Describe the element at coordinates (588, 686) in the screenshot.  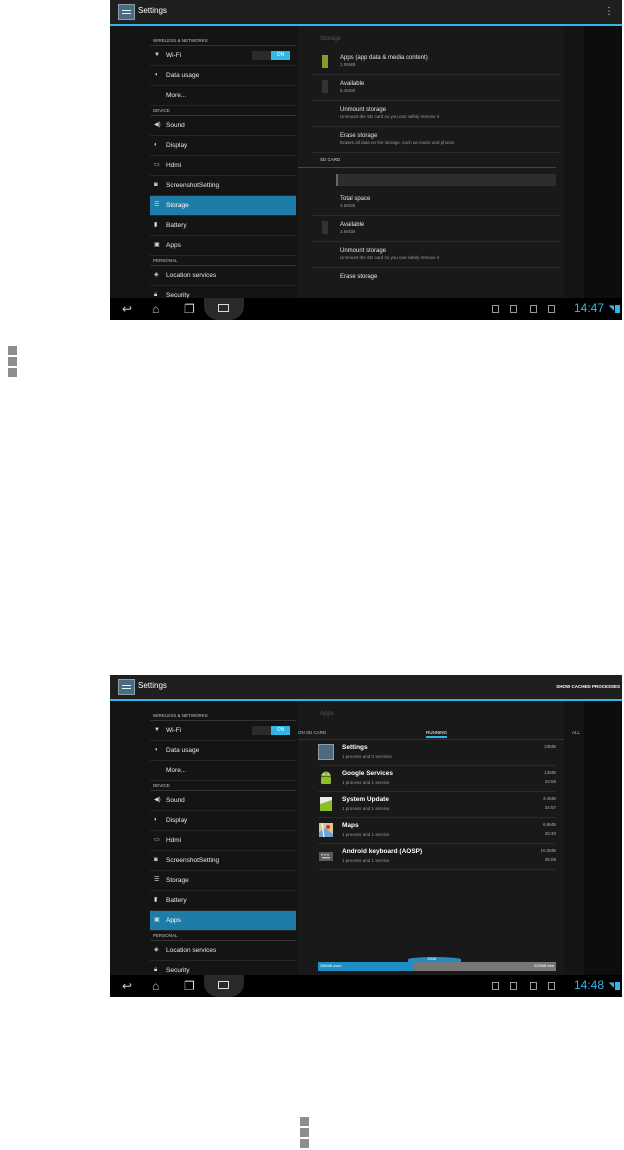
I see `show-cached-processes-button: SHOW CACHED PROCESSES` at that location.